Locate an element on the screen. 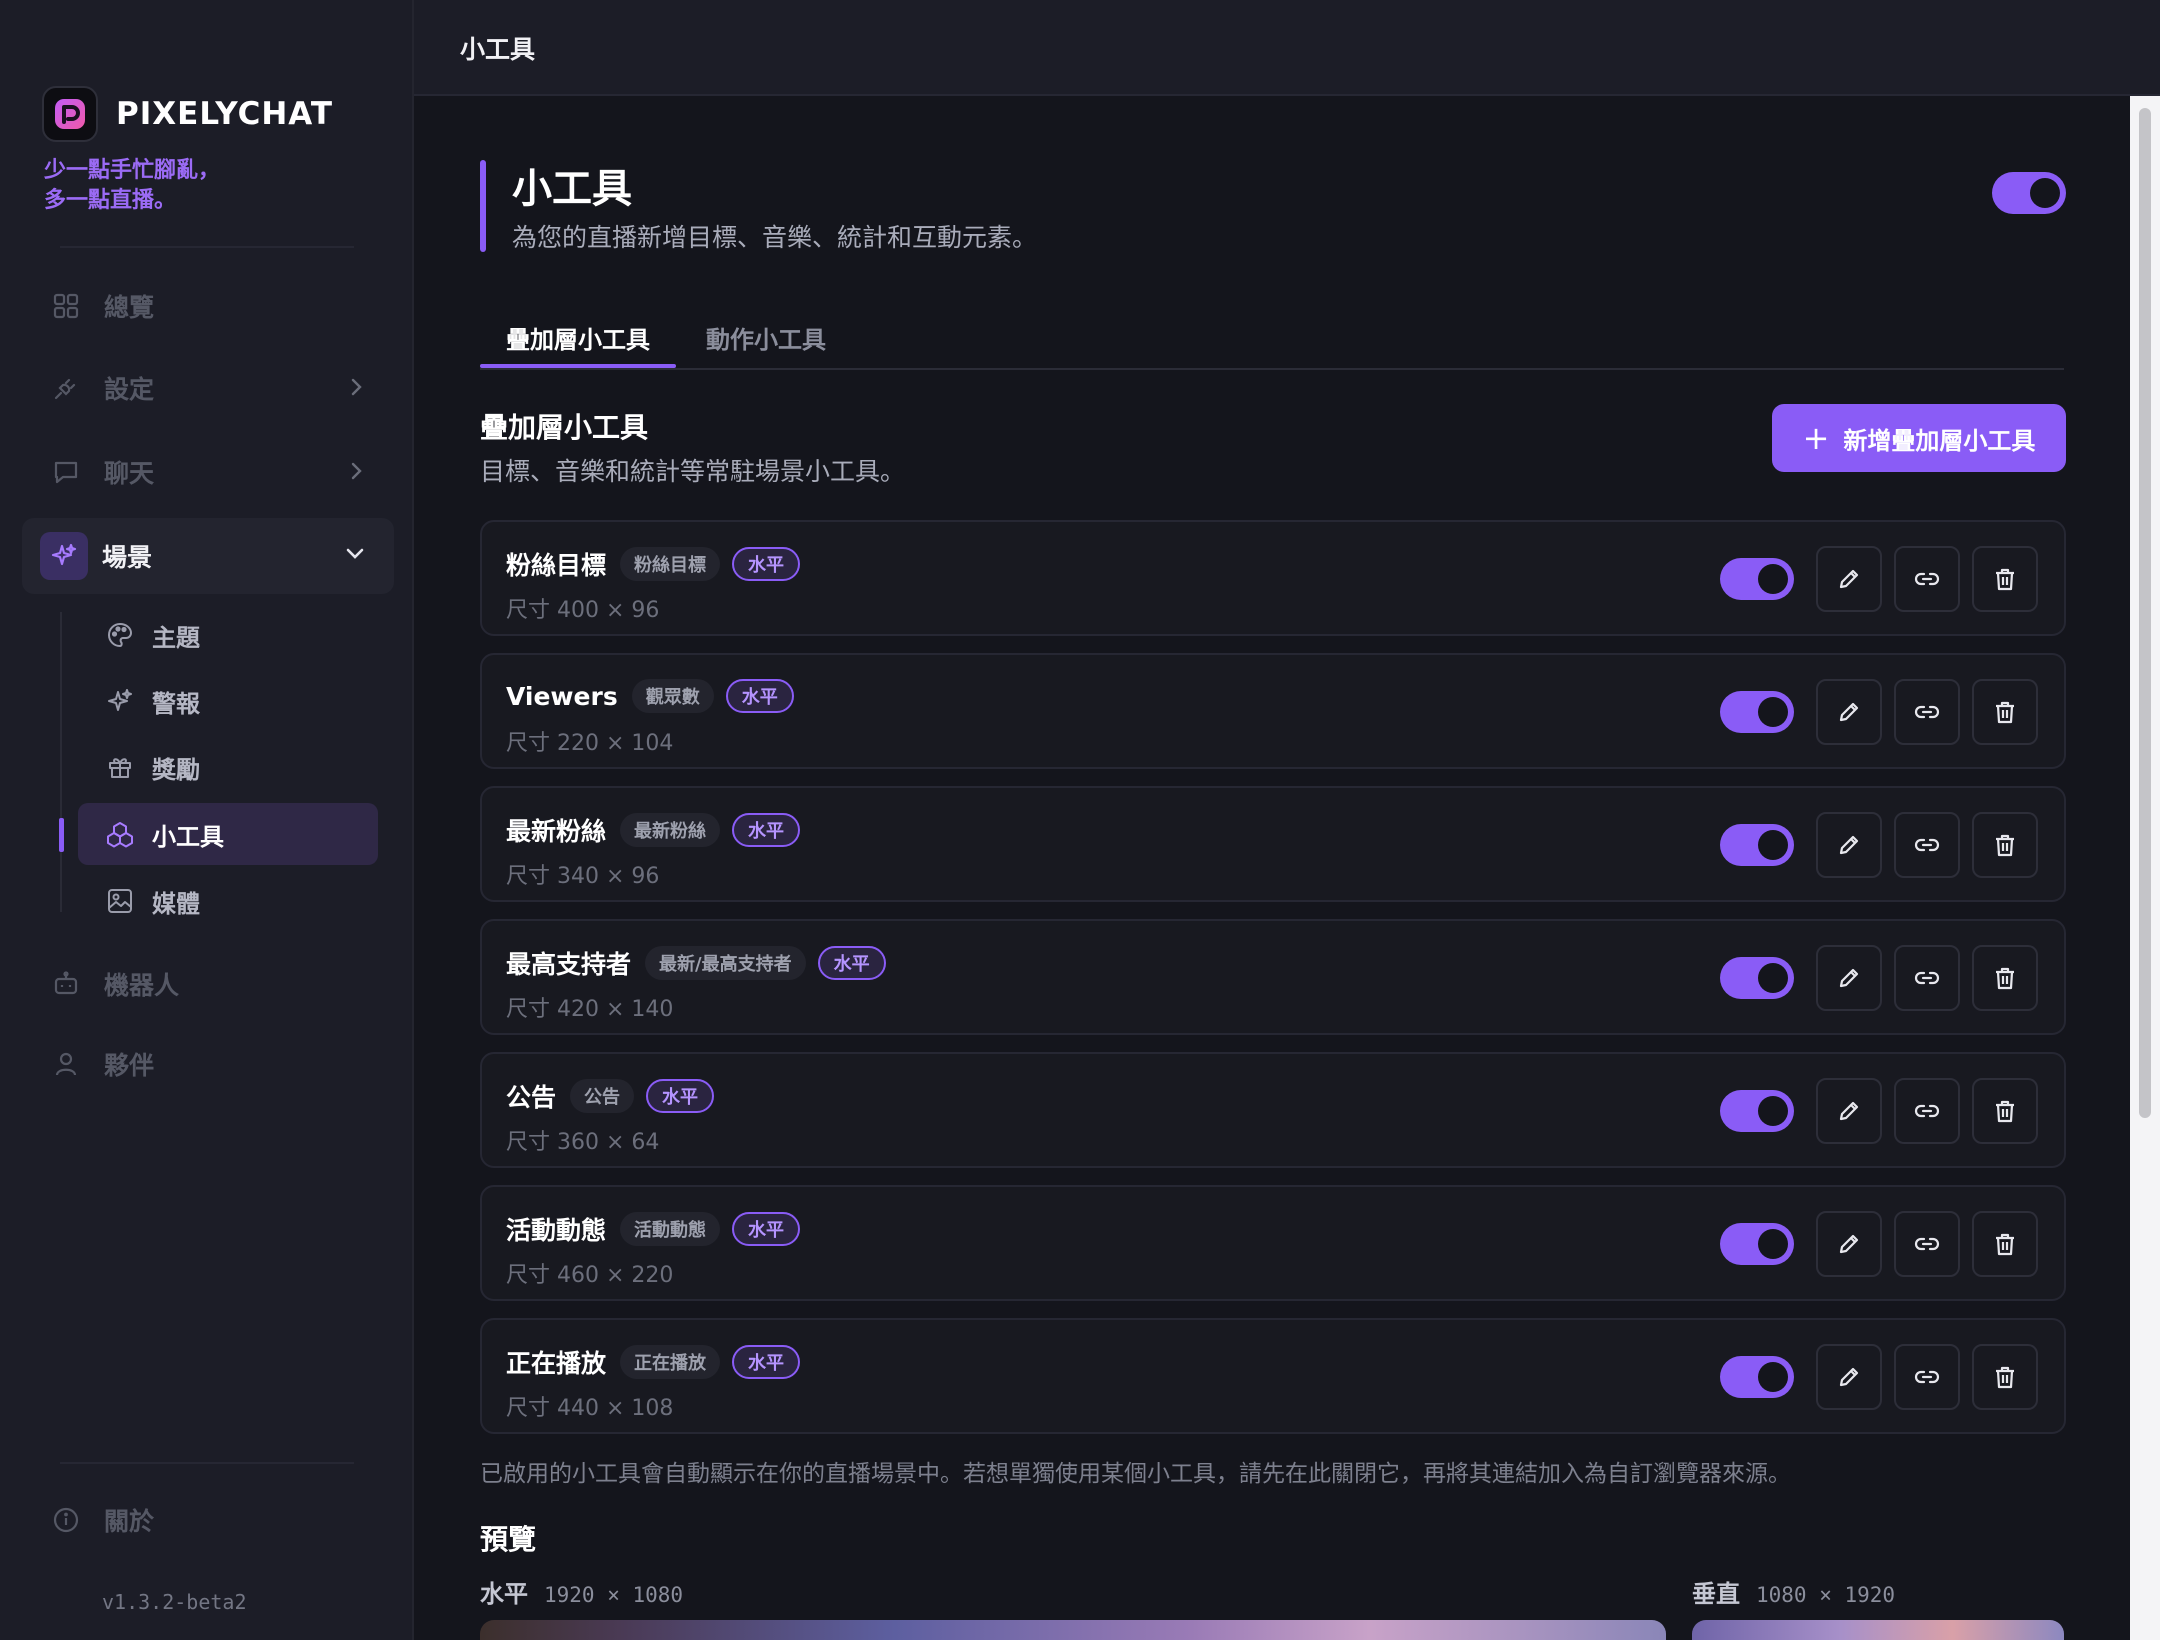 This screenshot has height=1640, width=2160. tab-action-widgets: 動作小工具 is located at coordinates (766, 337).